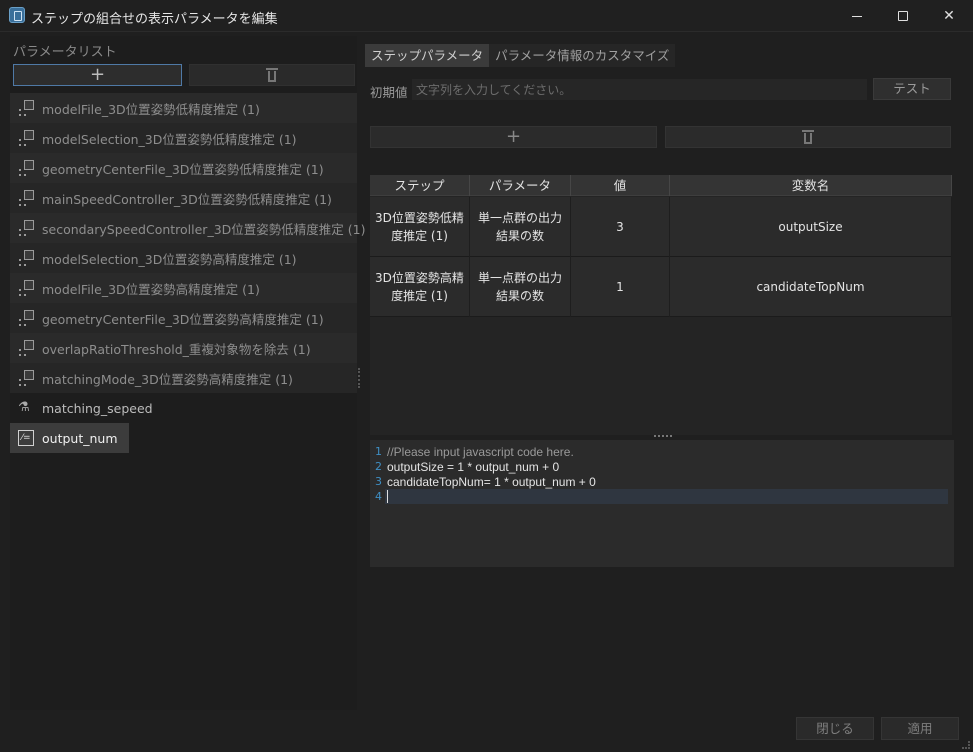 This screenshot has height=752, width=973. I want to click on maximize-icon, so click(903, 16).